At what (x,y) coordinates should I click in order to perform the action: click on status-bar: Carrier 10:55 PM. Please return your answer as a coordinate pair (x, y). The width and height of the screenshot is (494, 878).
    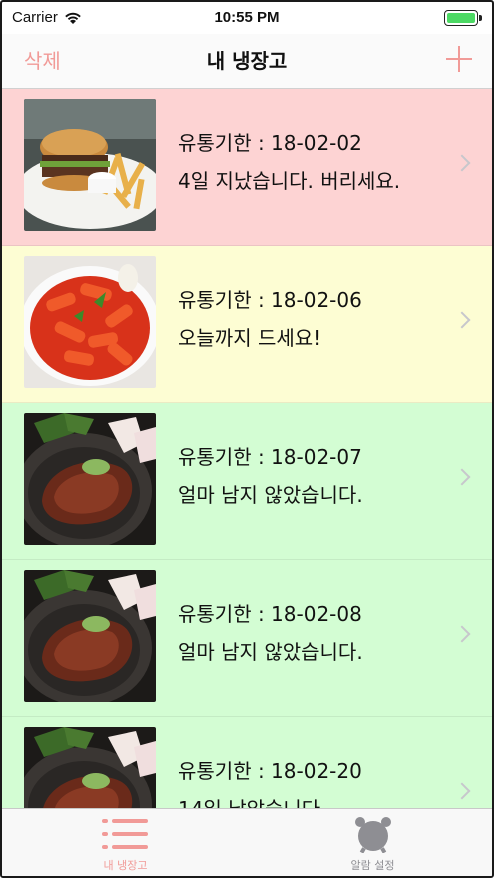
    Looking at the image, I should click on (247, 18).